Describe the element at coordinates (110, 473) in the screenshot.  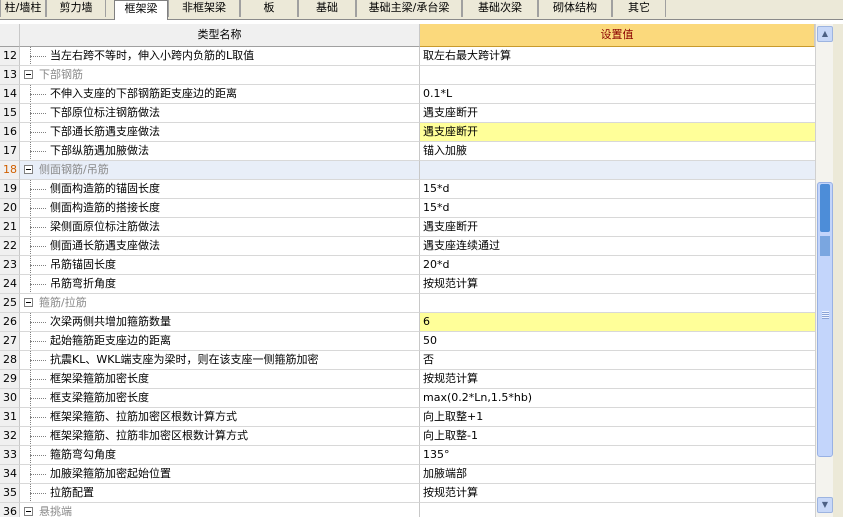
I see `row-label: 加腋梁箍筋加密起始位置` at that location.